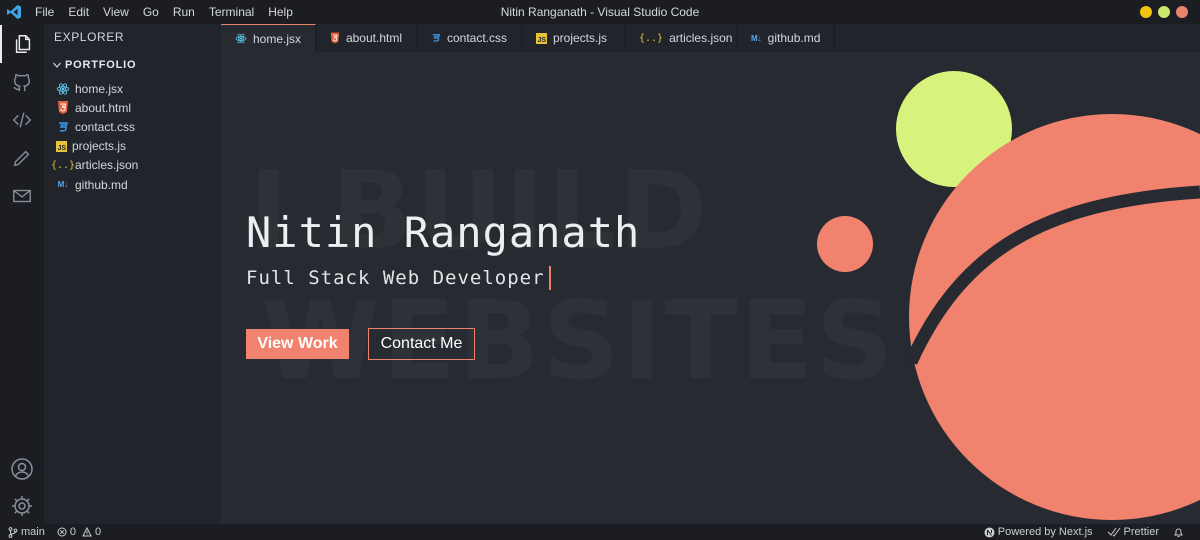  Describe the element at coordinates (105, 126) in the screenshot. I see `file-label: contact.css` at that location.